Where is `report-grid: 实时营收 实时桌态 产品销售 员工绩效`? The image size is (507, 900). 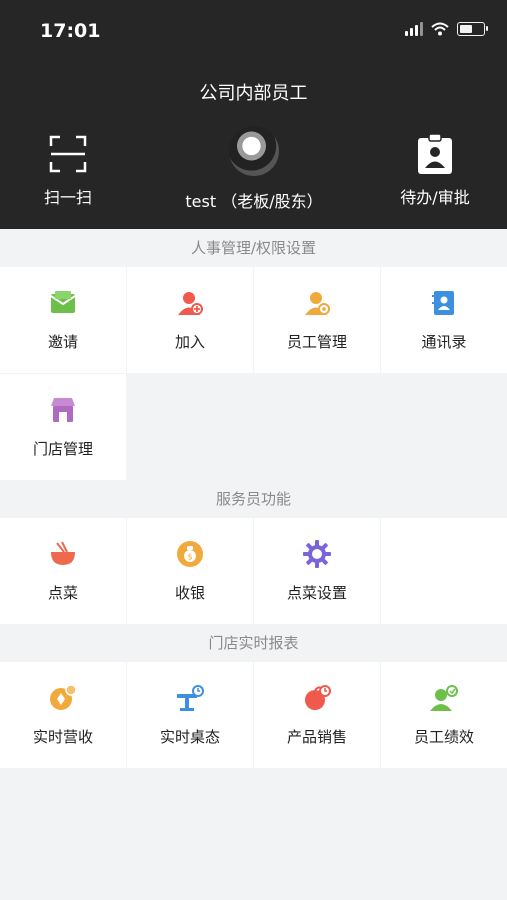 report-grid: 实时营收 实时桌态 产品销售 员工绩效 is located at coordinates (253, 715).